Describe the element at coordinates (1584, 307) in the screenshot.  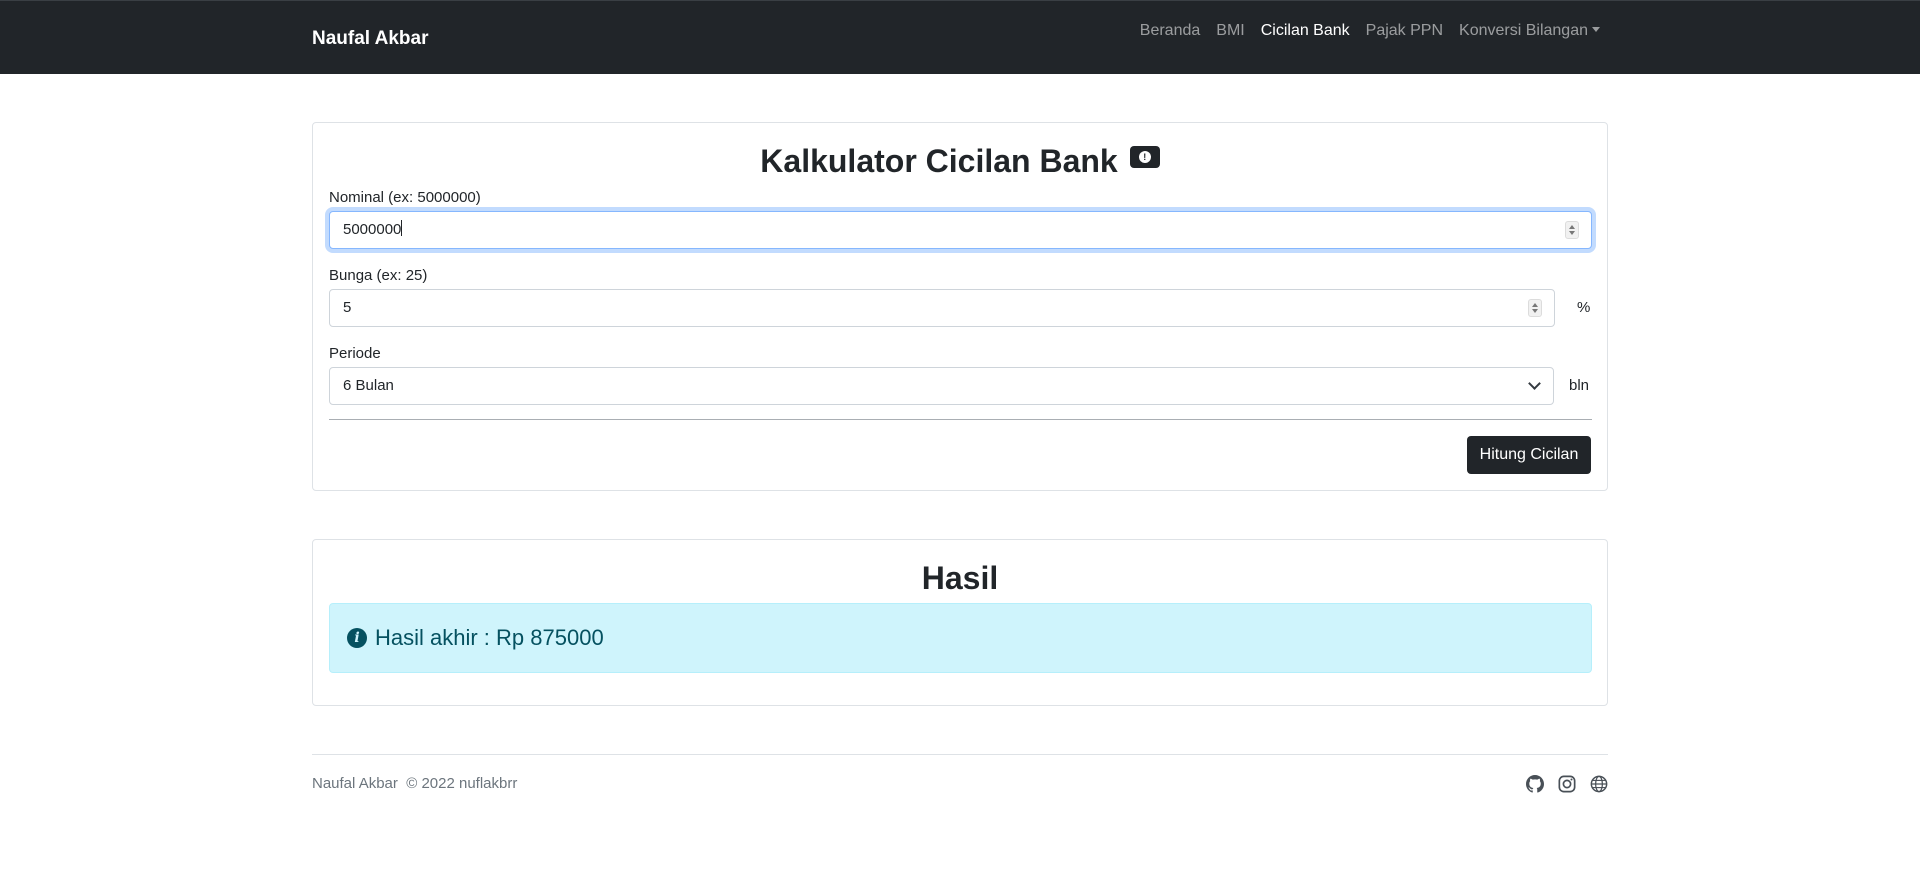
I see `bunga-suffix: %` at that location.